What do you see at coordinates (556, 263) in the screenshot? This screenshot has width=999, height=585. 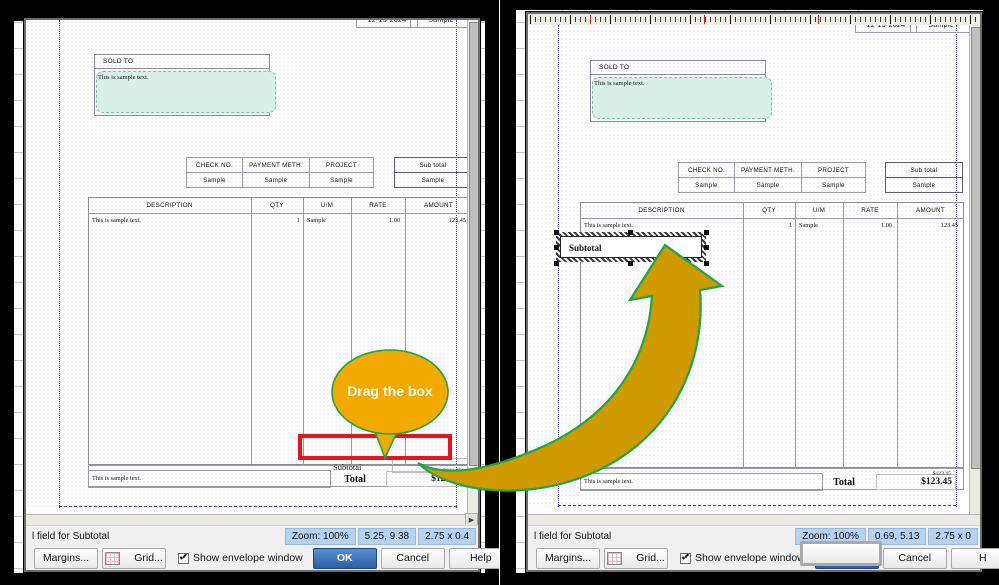 I see `selection-handle-bl` at bounding box center [556, 263].